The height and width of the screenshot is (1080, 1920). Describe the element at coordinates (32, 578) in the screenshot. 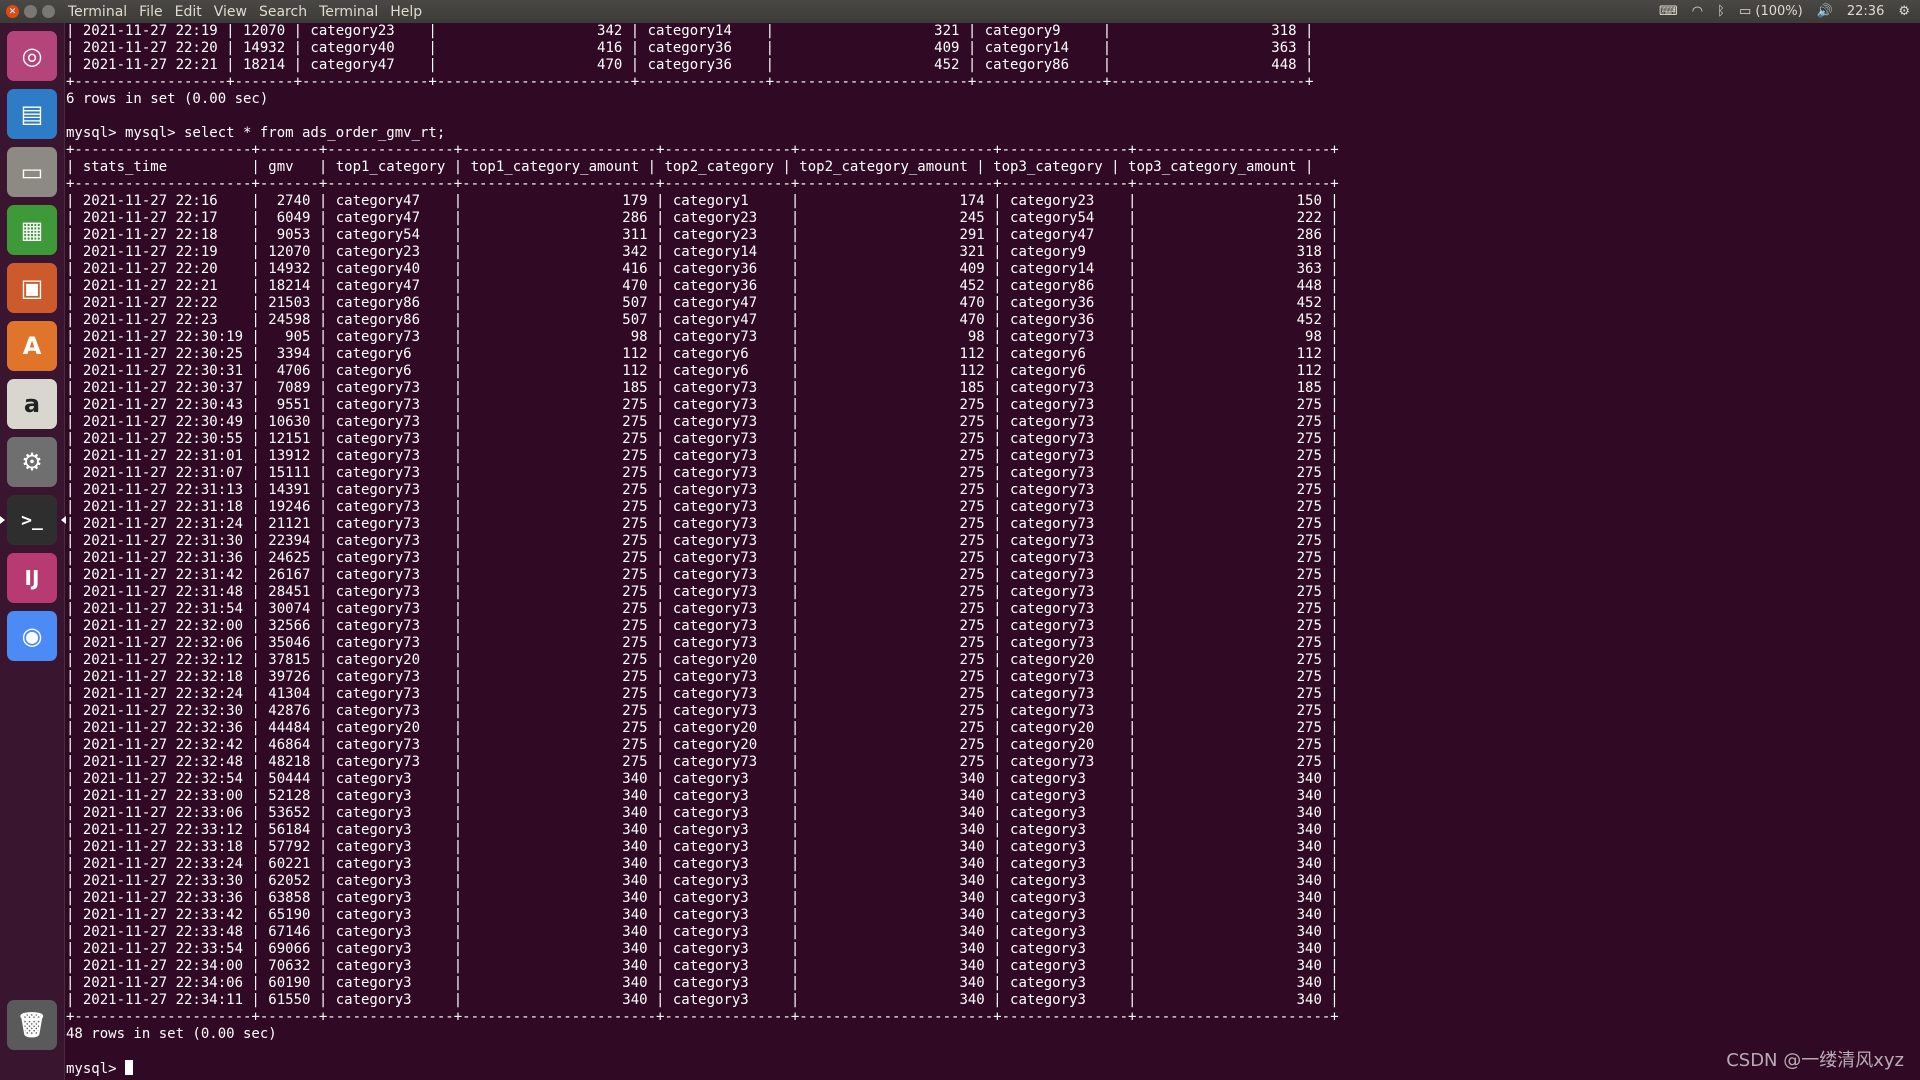

I see `intellij-idea-icon: IJ` at that location.